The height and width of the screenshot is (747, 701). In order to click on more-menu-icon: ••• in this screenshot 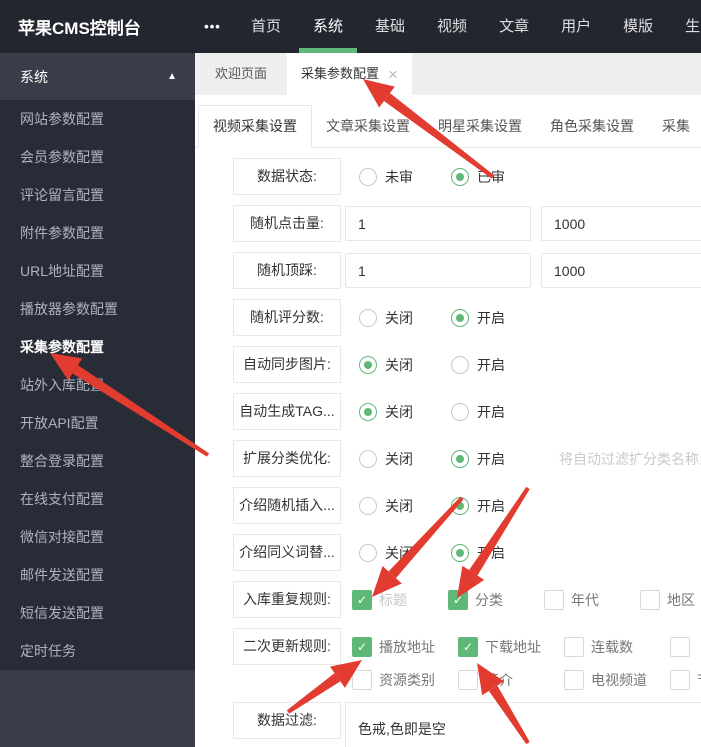, I will do `click(212, 26)`.